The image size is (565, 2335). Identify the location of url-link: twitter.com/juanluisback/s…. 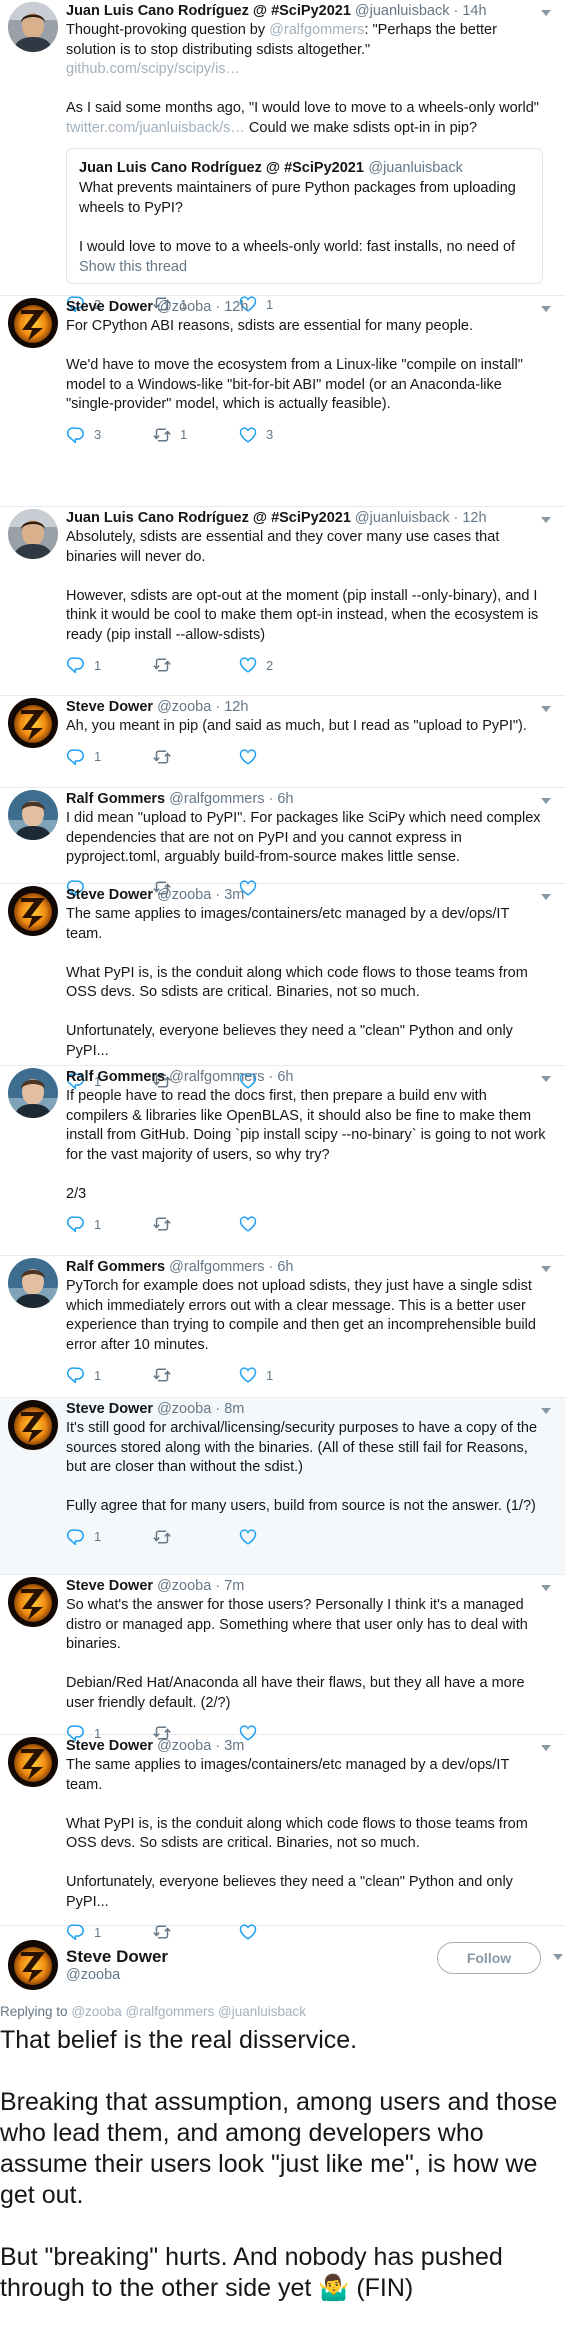
(155, 128).